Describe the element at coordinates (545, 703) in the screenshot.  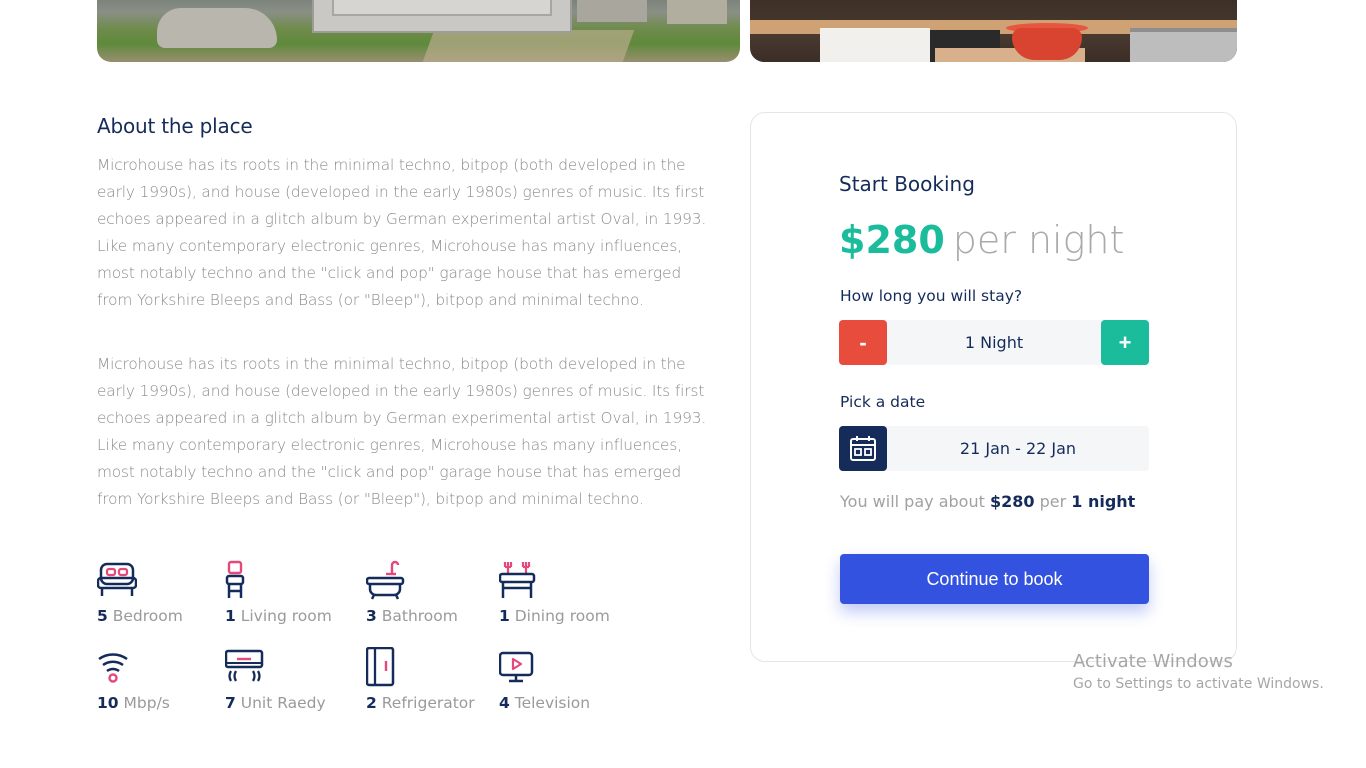
I see `feature-label: 4 Television` at that location.